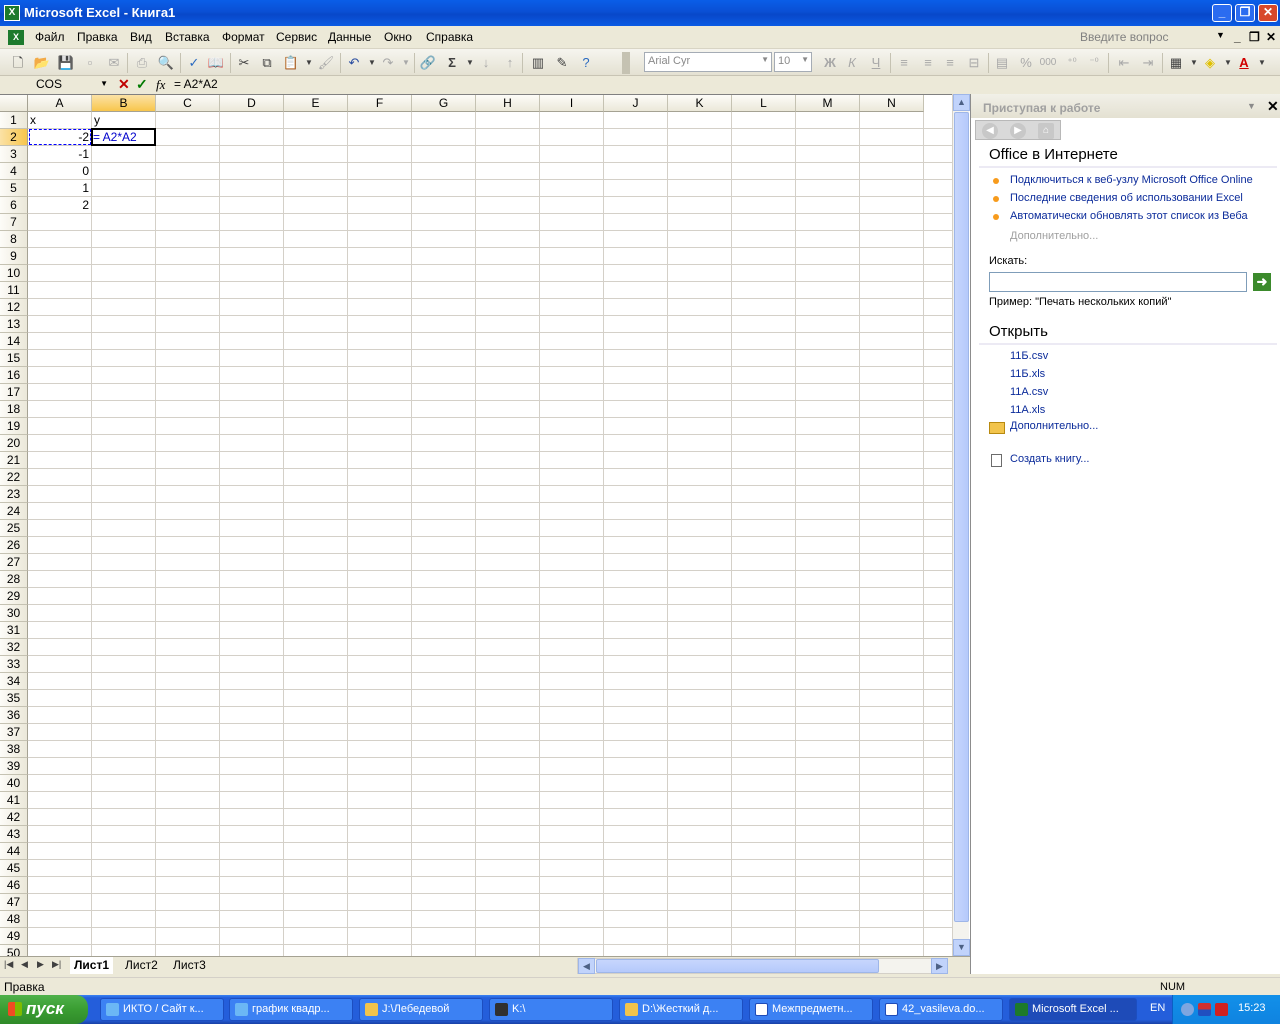  What do you see at coordinates (14, 715) in the screenshot?
I see `row-header-36: 36` at bounding box center [14, 715].